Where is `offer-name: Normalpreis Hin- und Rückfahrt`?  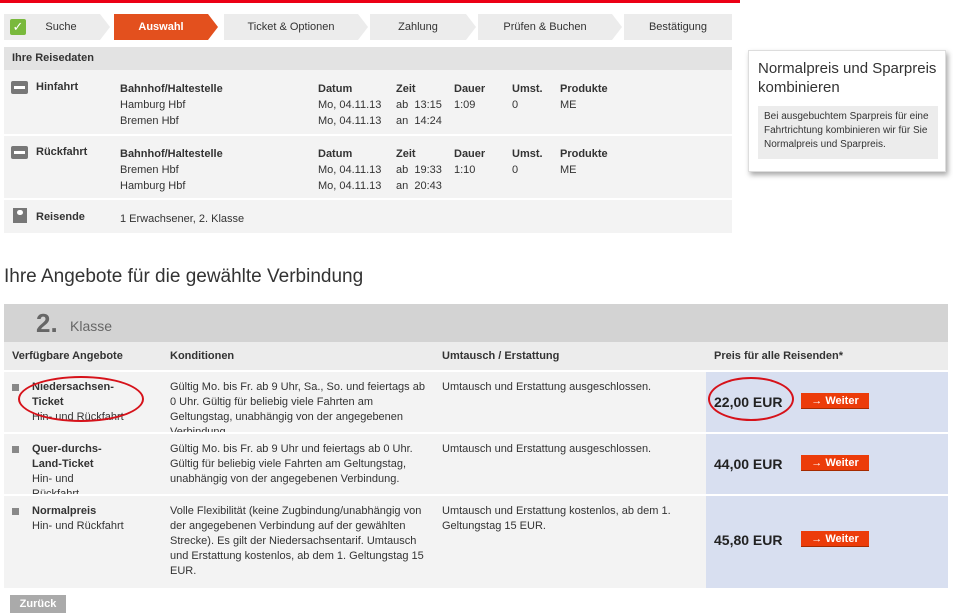 offer-name: Normalpreis Hin- und Rückfahrt is located at coordinates (82, 519).